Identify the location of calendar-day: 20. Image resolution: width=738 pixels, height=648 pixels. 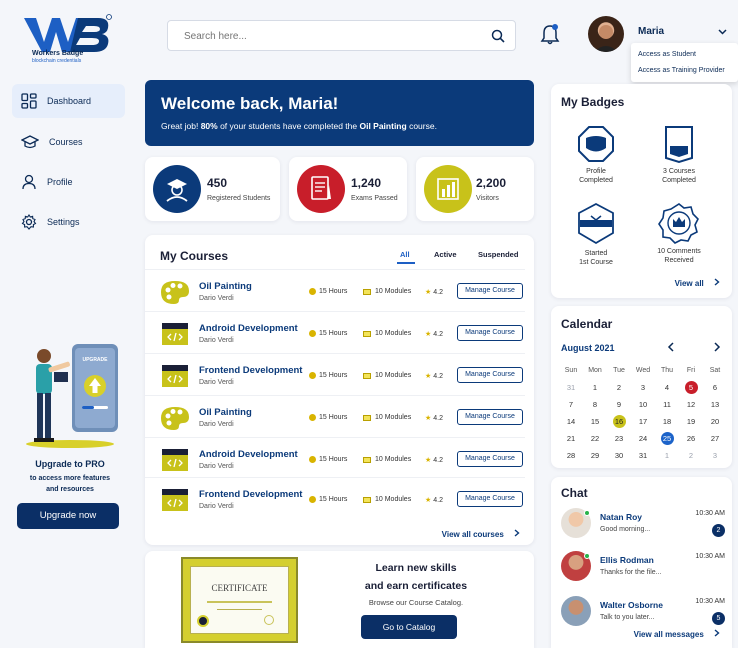
(715, 421).